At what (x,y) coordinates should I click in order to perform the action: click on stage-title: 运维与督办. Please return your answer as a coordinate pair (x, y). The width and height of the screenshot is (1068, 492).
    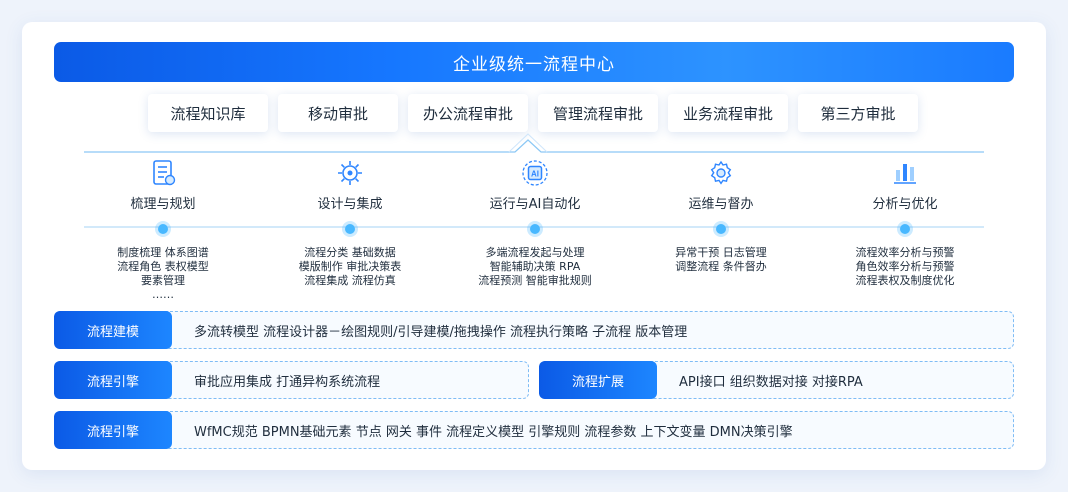
    Looking at the image, I should click on (721, 204).